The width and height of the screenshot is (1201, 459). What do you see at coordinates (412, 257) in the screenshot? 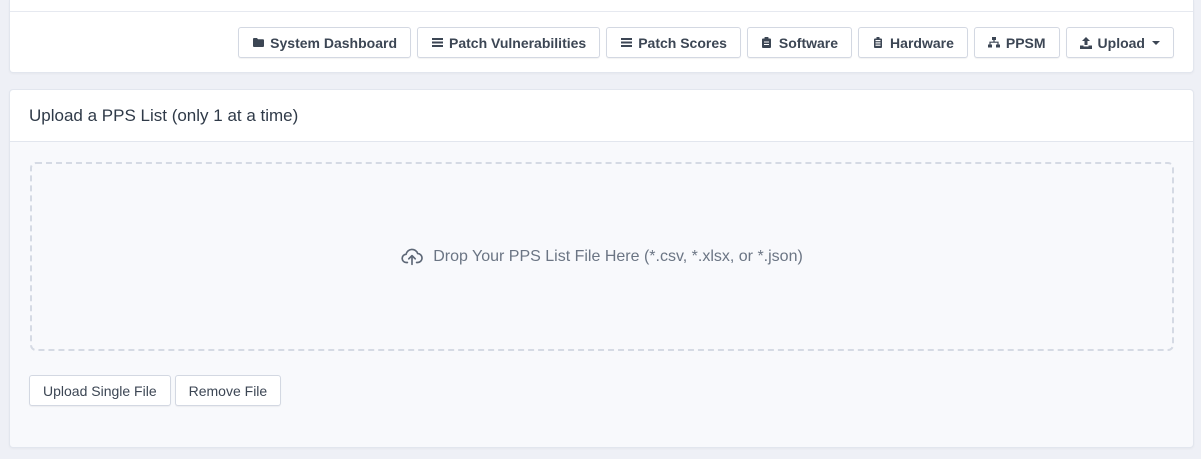
I see `cloud-upload-icon` at bounding box center [412, 257].